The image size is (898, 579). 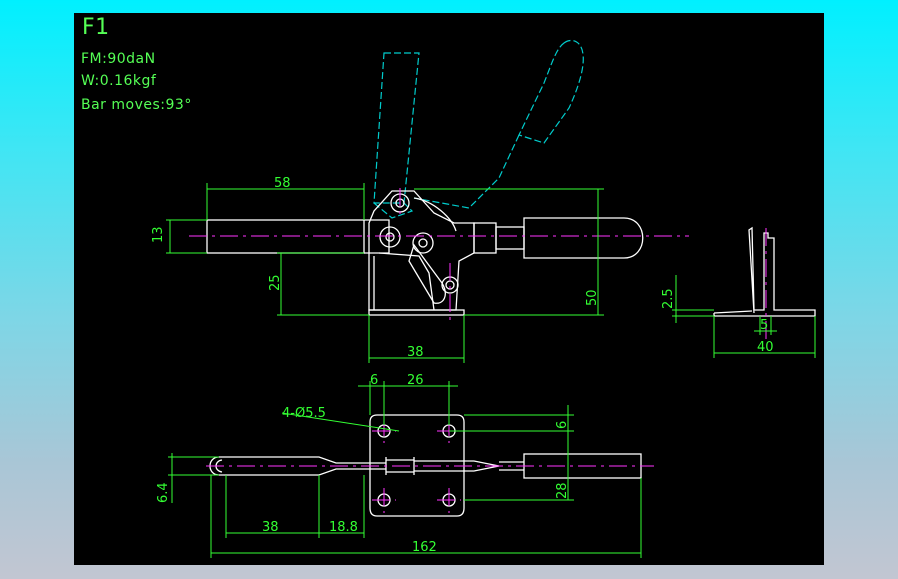 What do you see at coordinates (421, 253) in the screenshot?
I see `clamp-body` at bounding box center [421, 253].